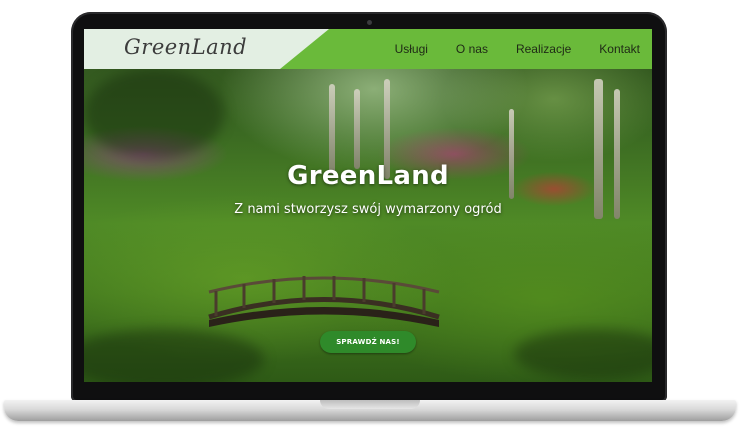  I want to click on nav-item-realizacje: Realizacje, so click(543, 49).